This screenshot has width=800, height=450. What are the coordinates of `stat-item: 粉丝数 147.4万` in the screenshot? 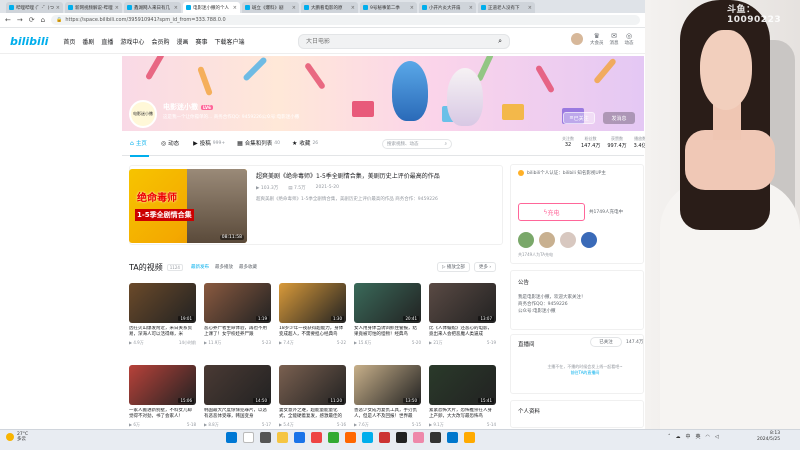 It's located at (590, 142).